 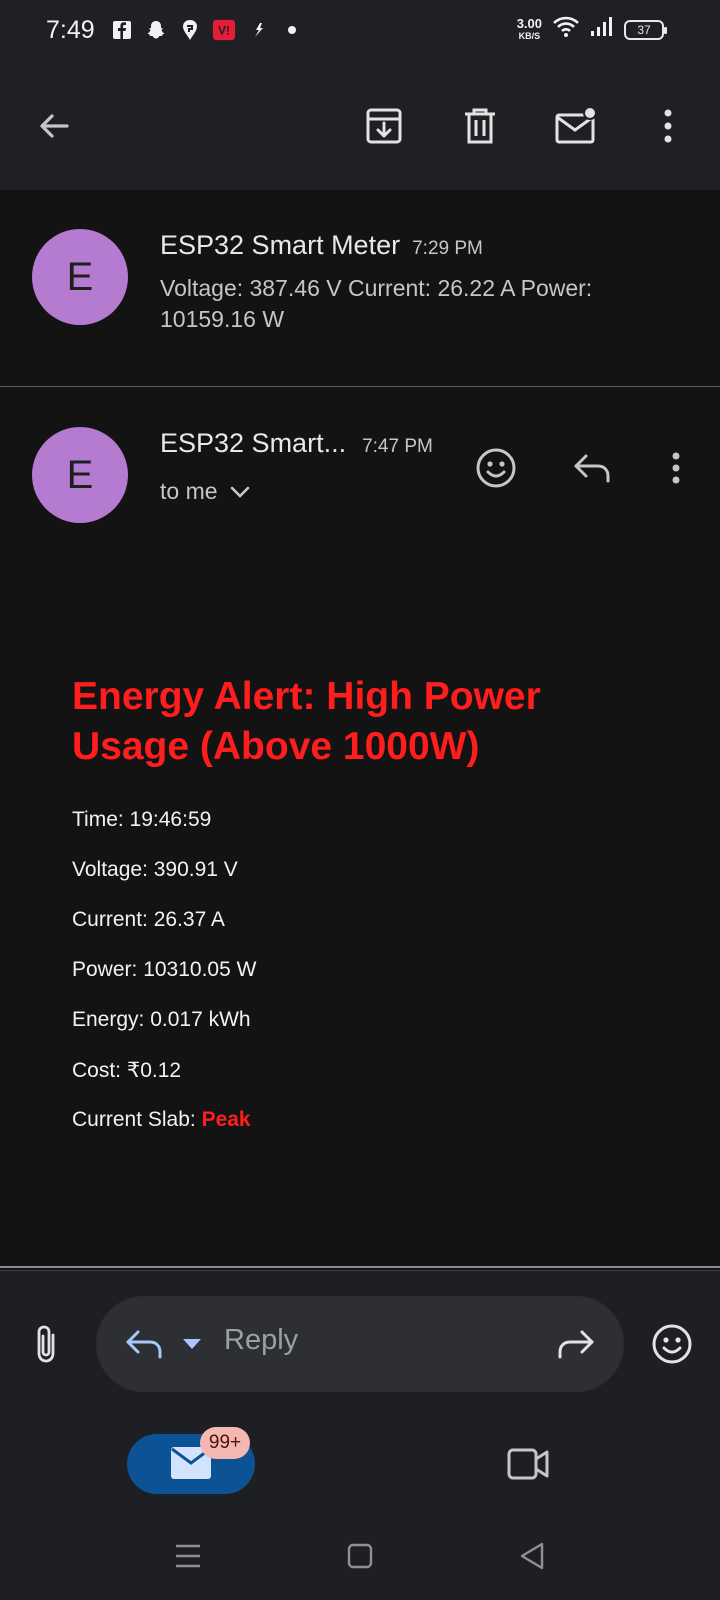 What do you see at coordinates (189, 491) in the screenshot?
I see `recipient-label: to me` at bounding box center [189, 491].